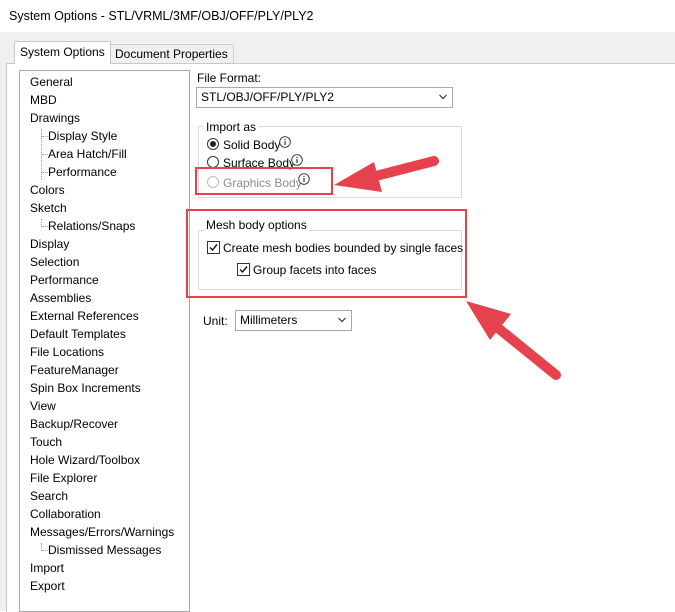 This screenshot has width=675, height=612. I want to click on arrow-to-mesh-options, so click(513, 340).